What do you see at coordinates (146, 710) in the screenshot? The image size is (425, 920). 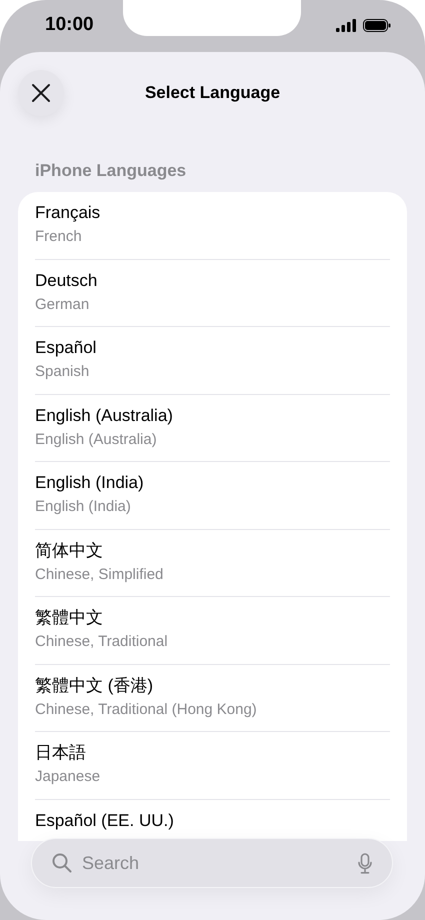 I see `language-english-name: Chinese, Traditional (Hong Kong)` at bounding box center [146, 710].